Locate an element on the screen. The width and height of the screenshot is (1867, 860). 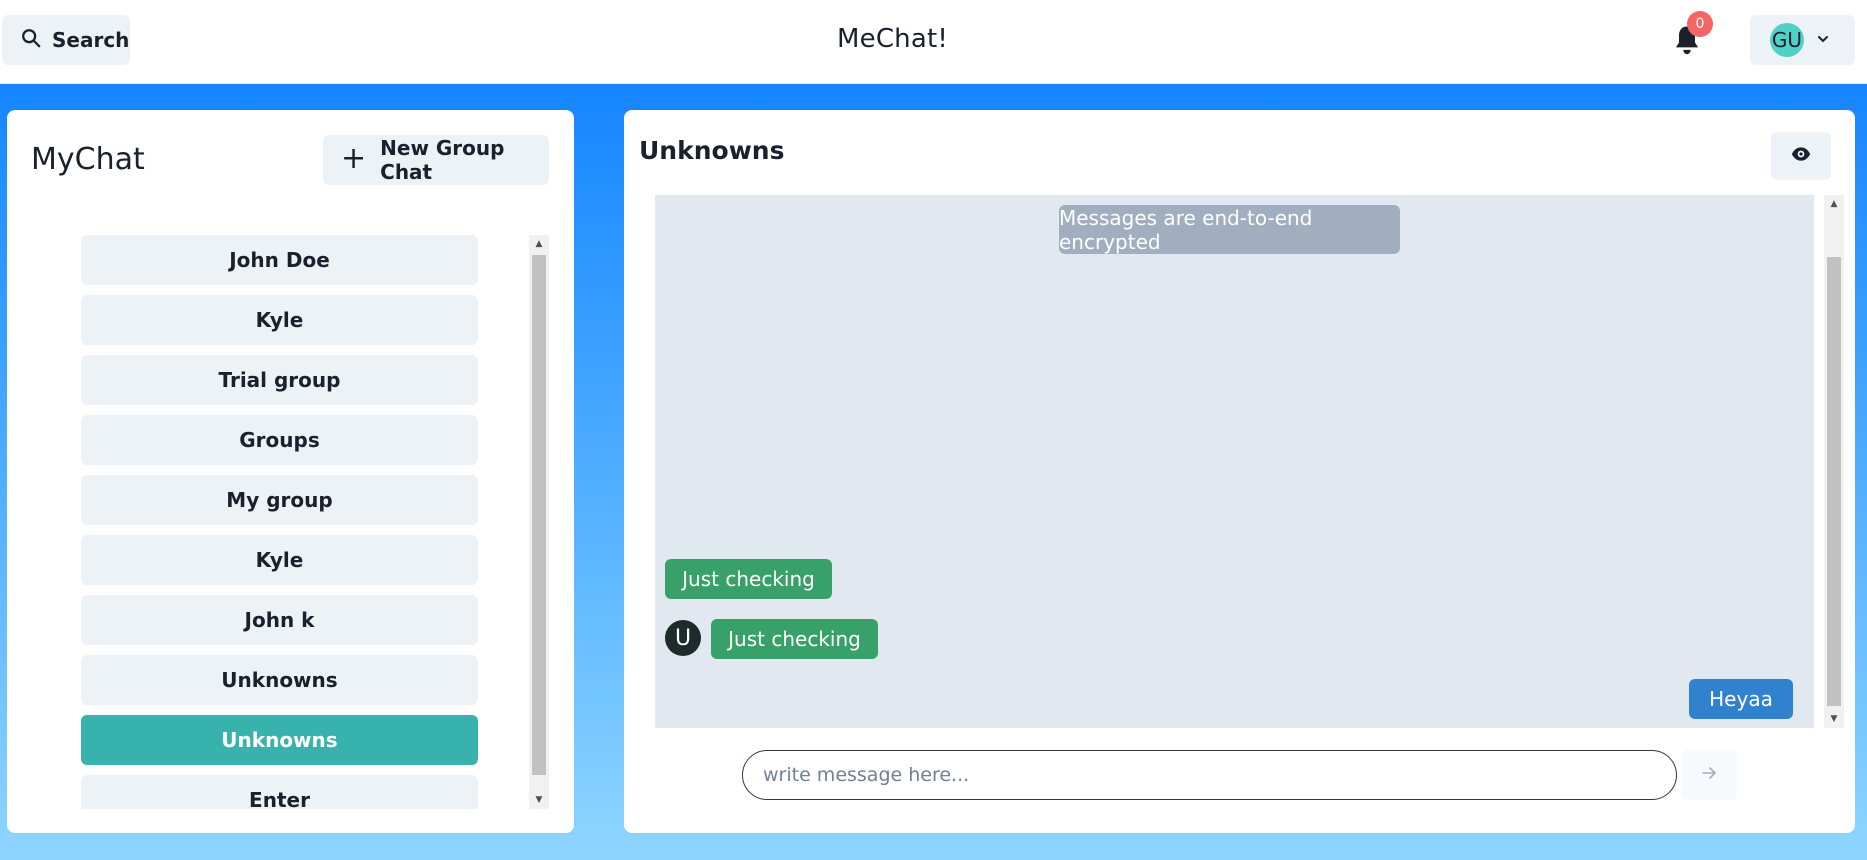
panel-title: MyChat is located at coordinates (88, 159).